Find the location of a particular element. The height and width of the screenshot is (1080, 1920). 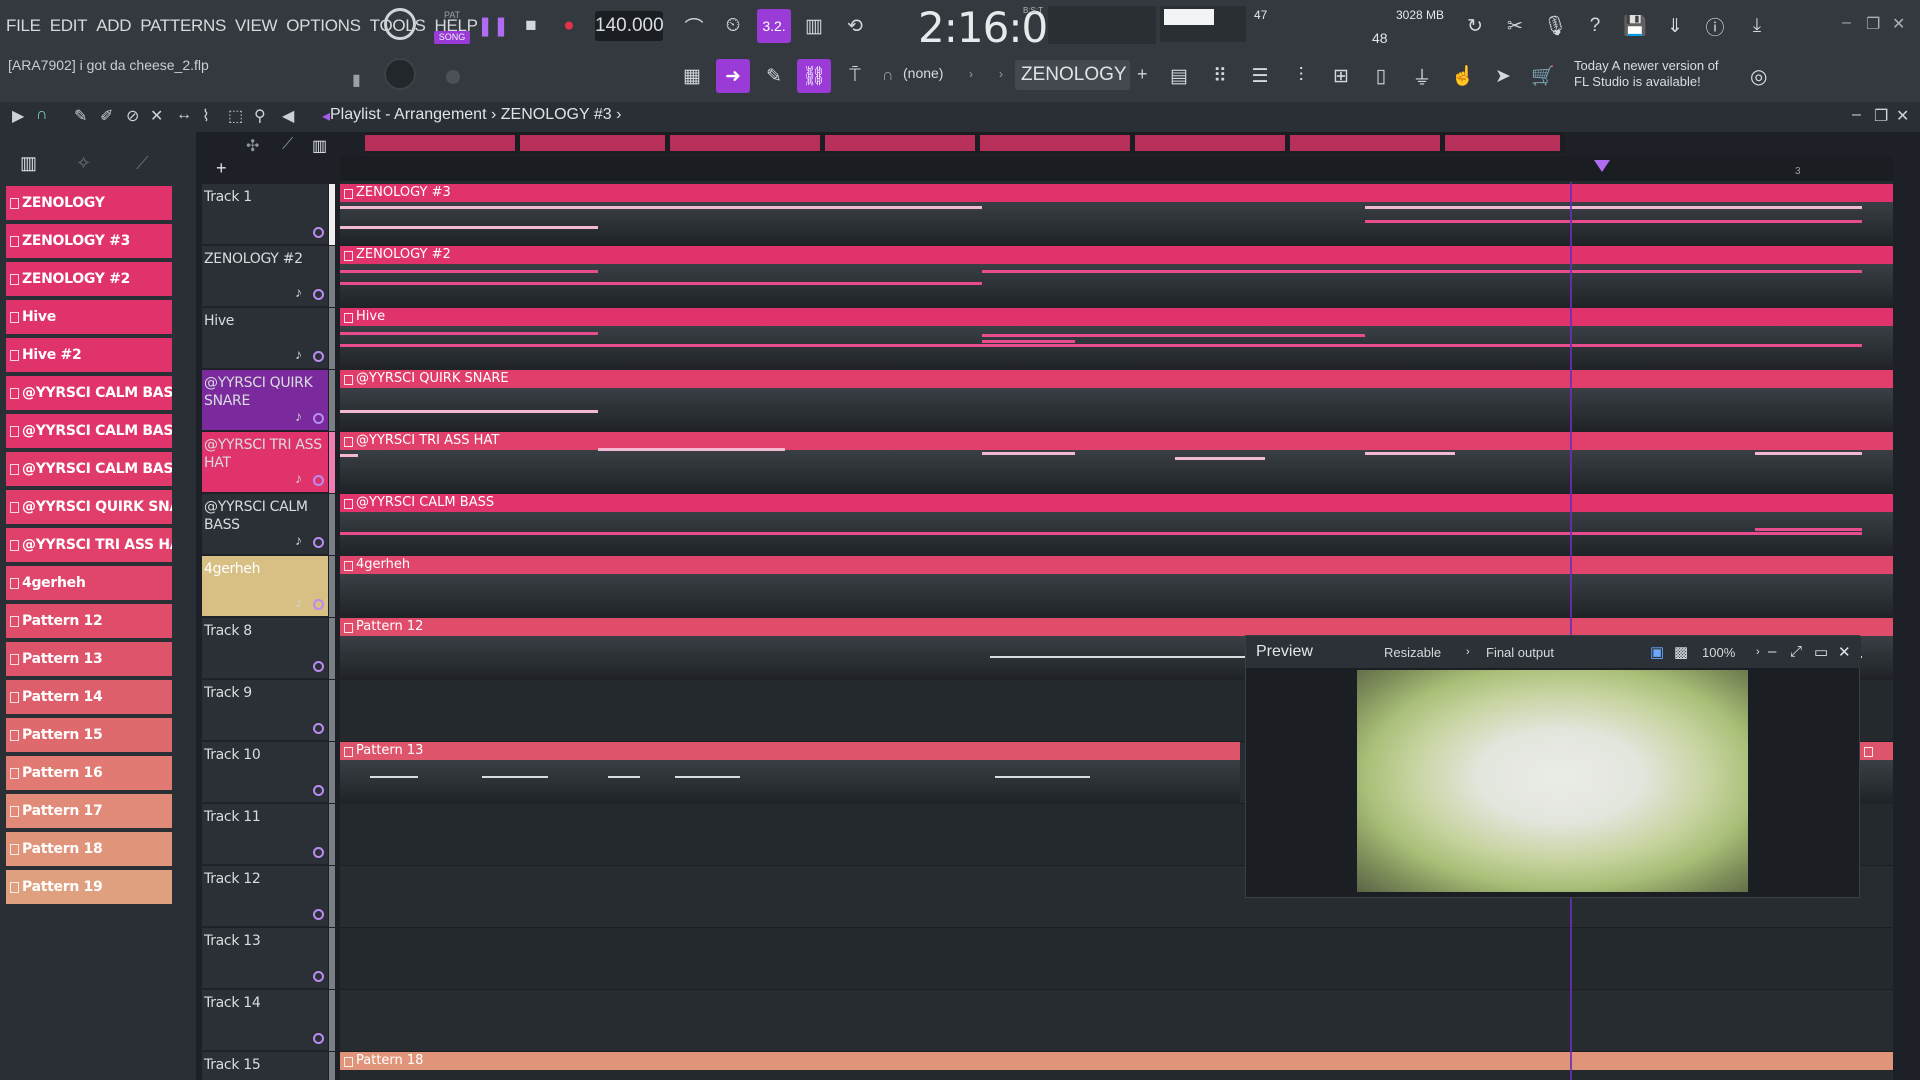

add-track-icon: + is located at coordinates (221, 168).